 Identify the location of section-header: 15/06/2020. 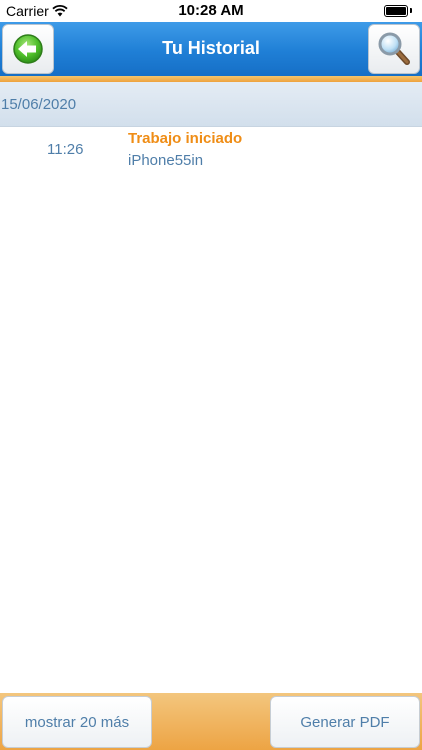
(211, 104).